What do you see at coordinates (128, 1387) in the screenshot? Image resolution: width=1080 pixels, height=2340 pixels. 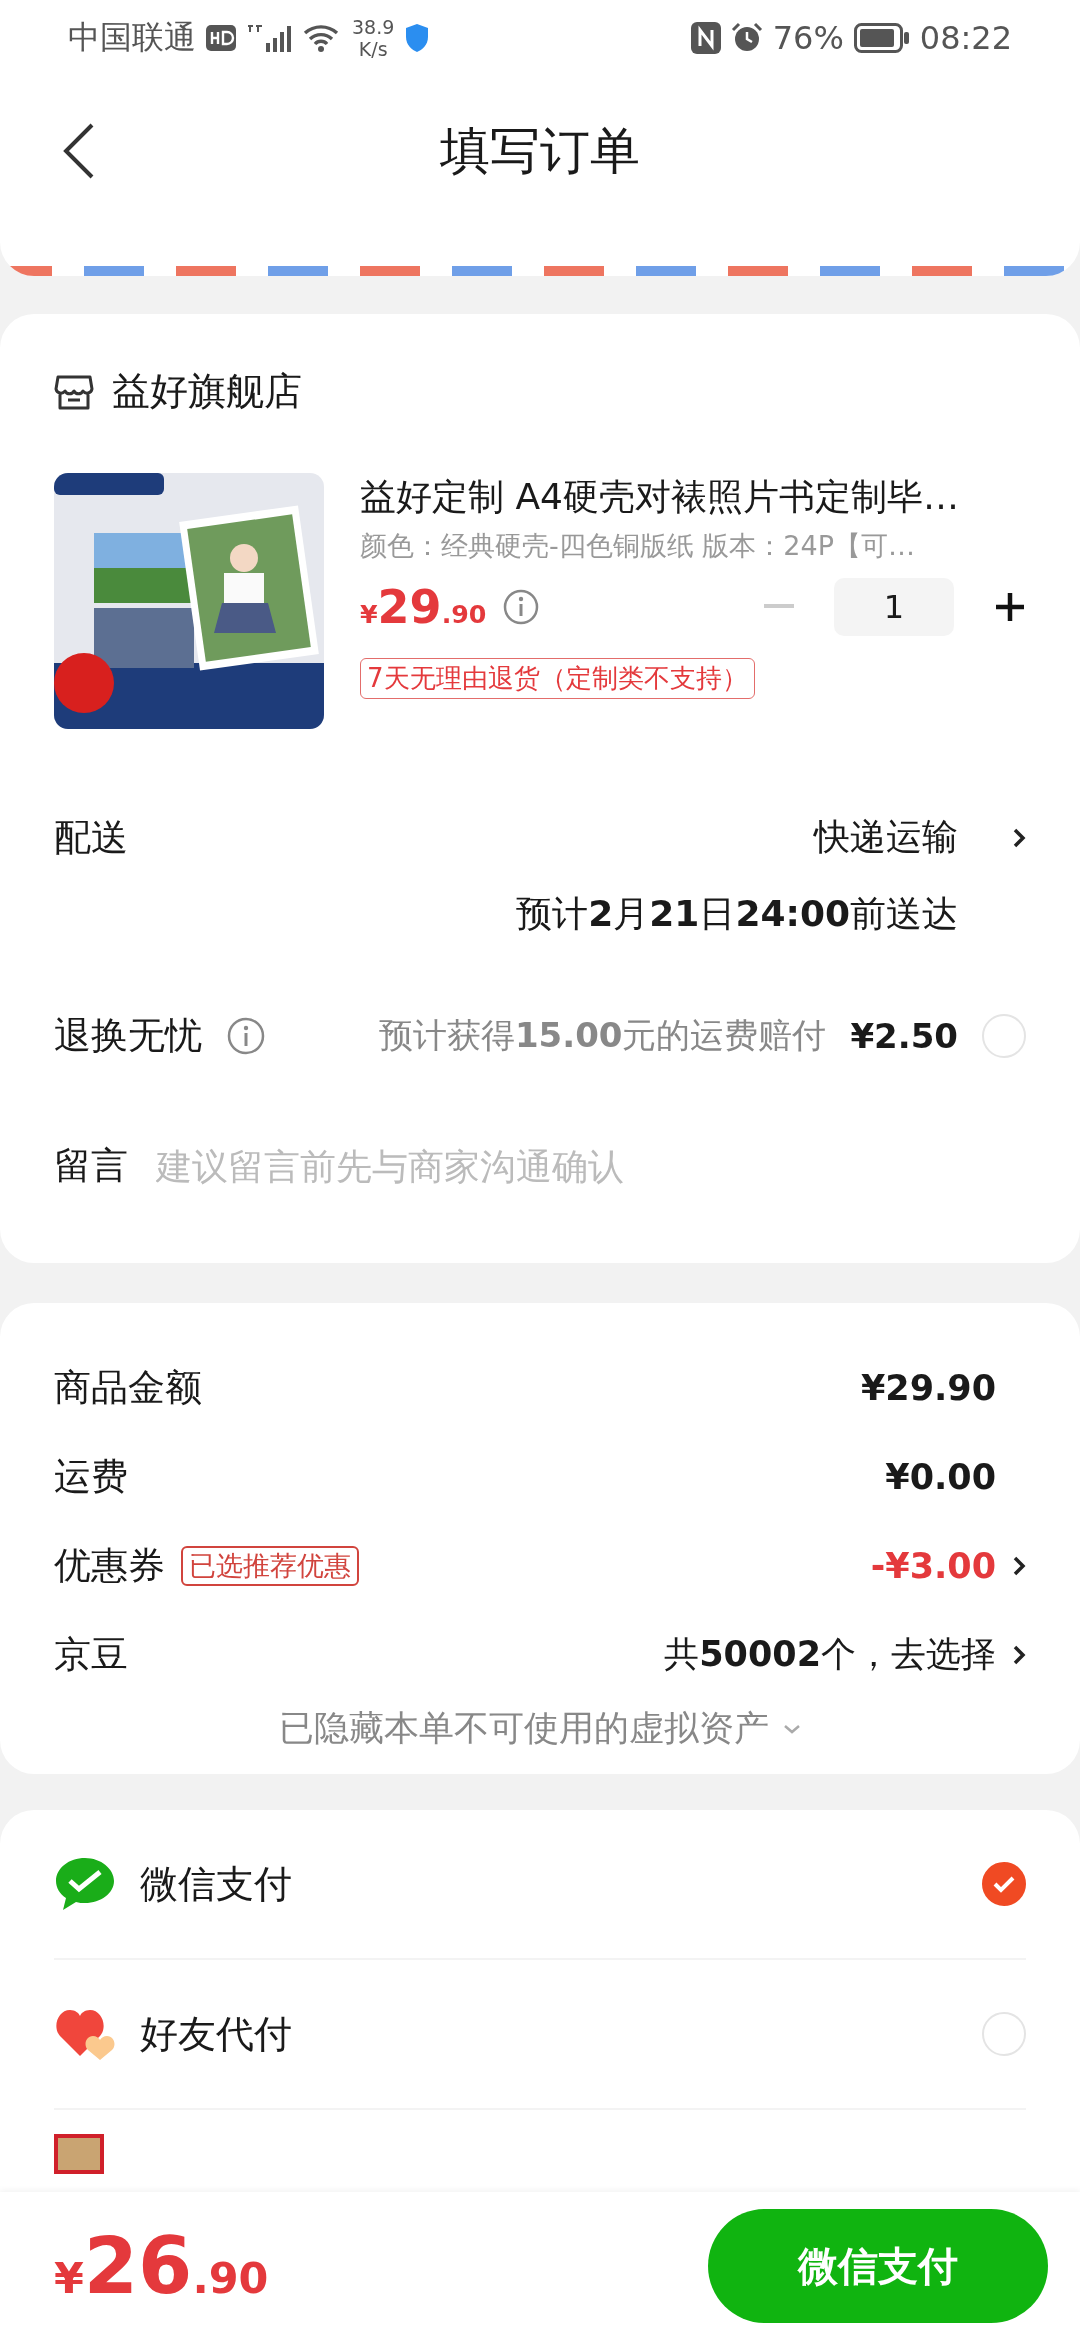 I see `summary-label: 商品金额` at bounding box center [128, 1387].